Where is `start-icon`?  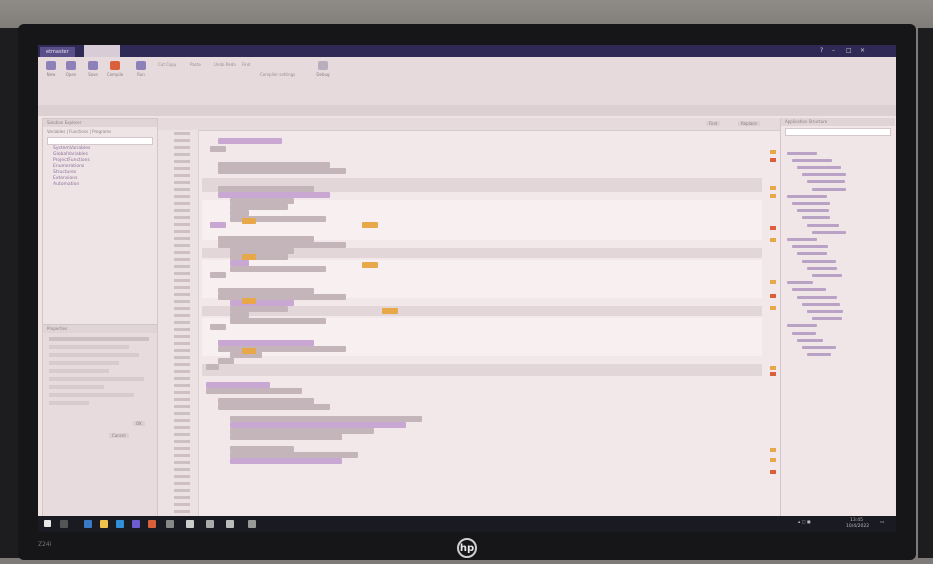
start-icon is located at coordinates (47, 523).